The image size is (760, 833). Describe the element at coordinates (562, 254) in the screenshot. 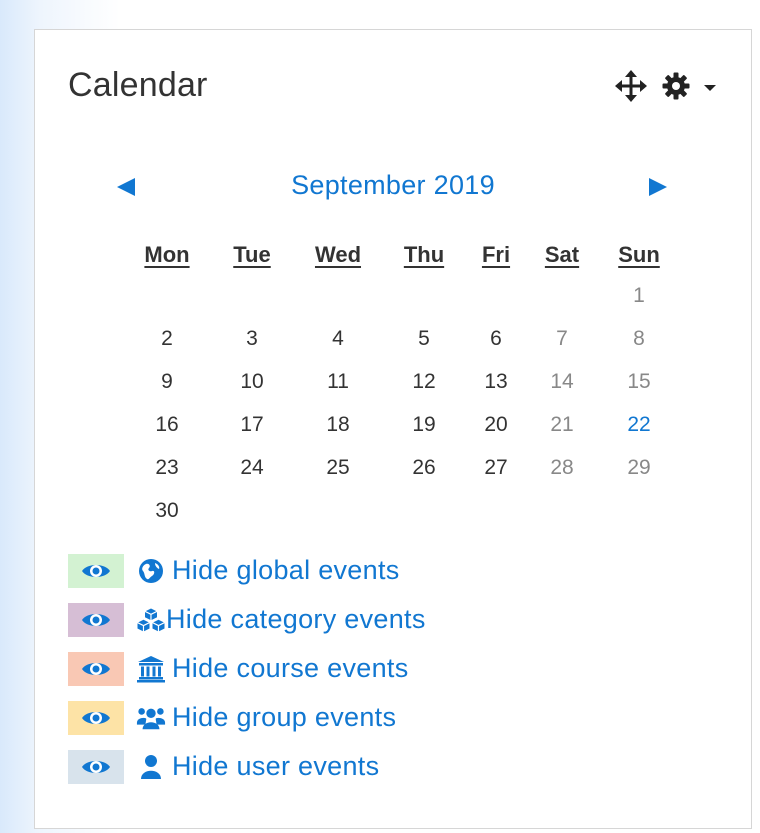

I see `weekday-header: Sat` at that location.